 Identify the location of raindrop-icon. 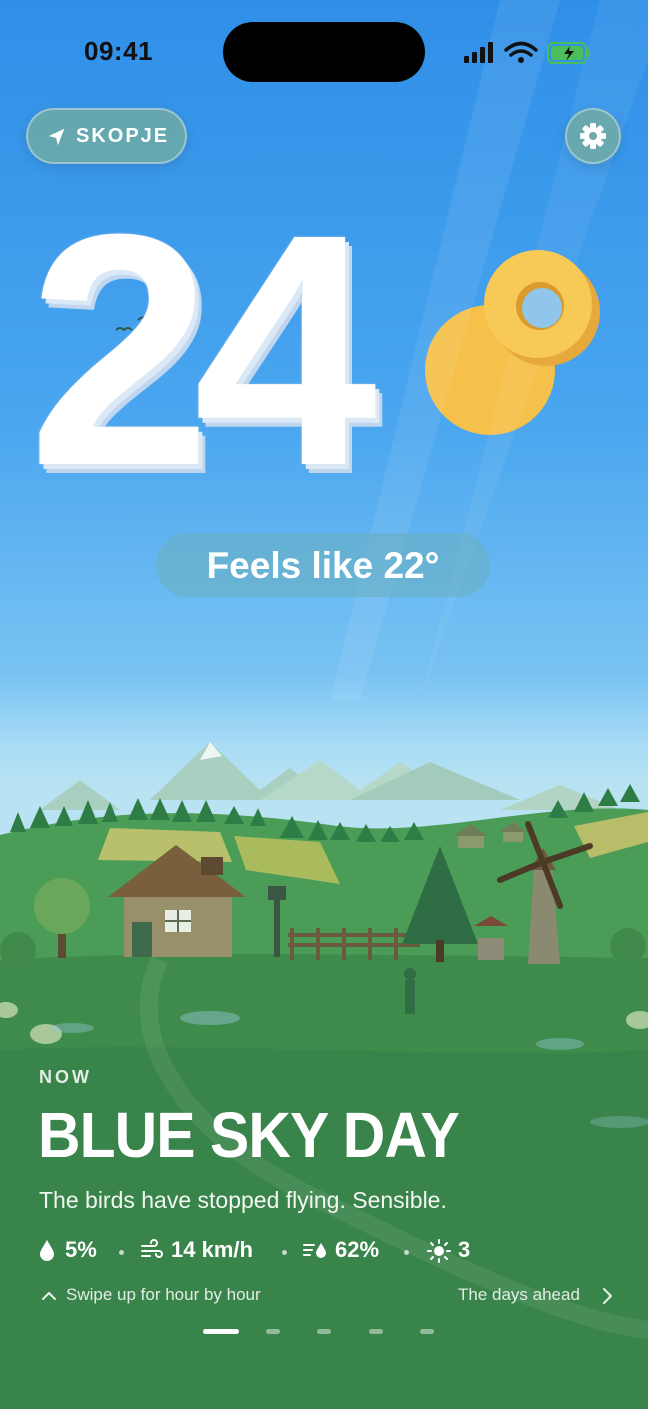
(47, 1250).